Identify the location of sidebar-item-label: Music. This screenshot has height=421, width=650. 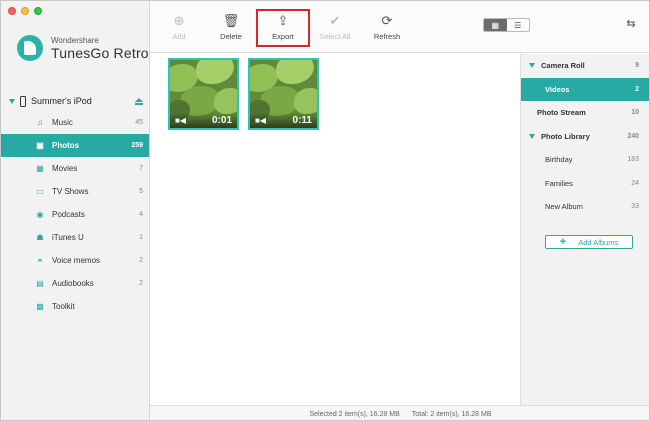
(62, 122).